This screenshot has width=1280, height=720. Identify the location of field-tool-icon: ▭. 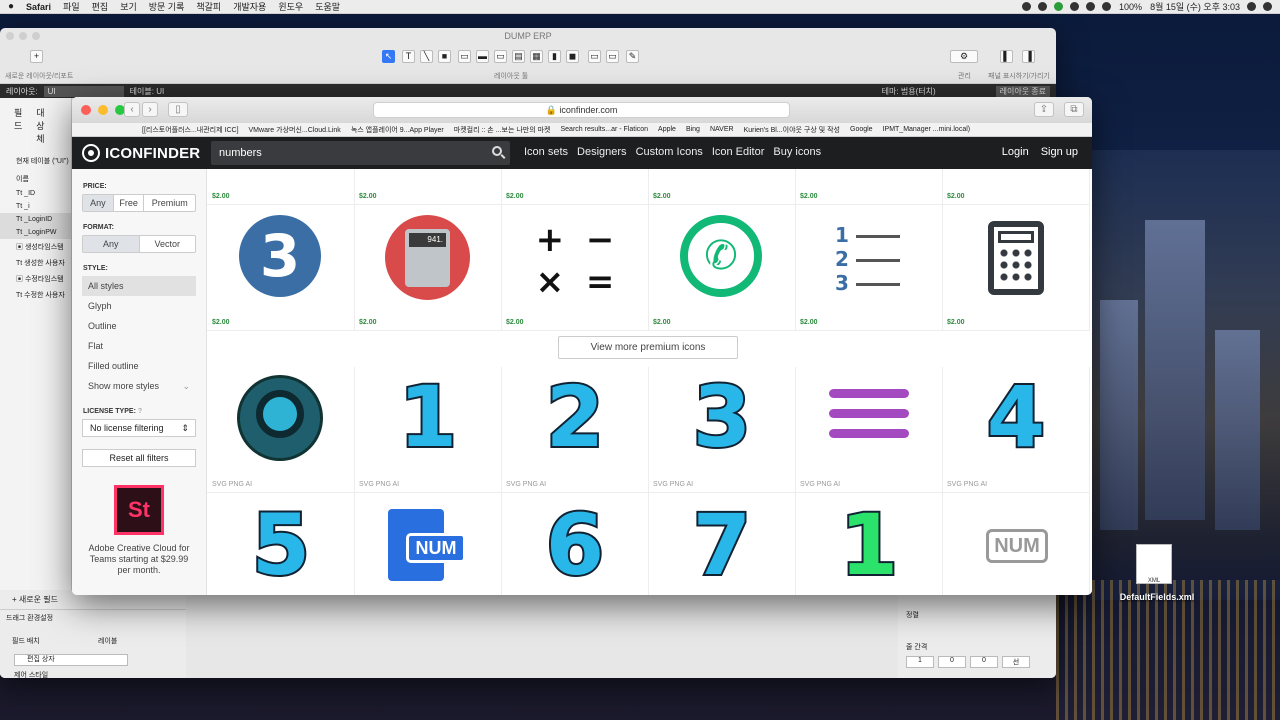
(464, 56).